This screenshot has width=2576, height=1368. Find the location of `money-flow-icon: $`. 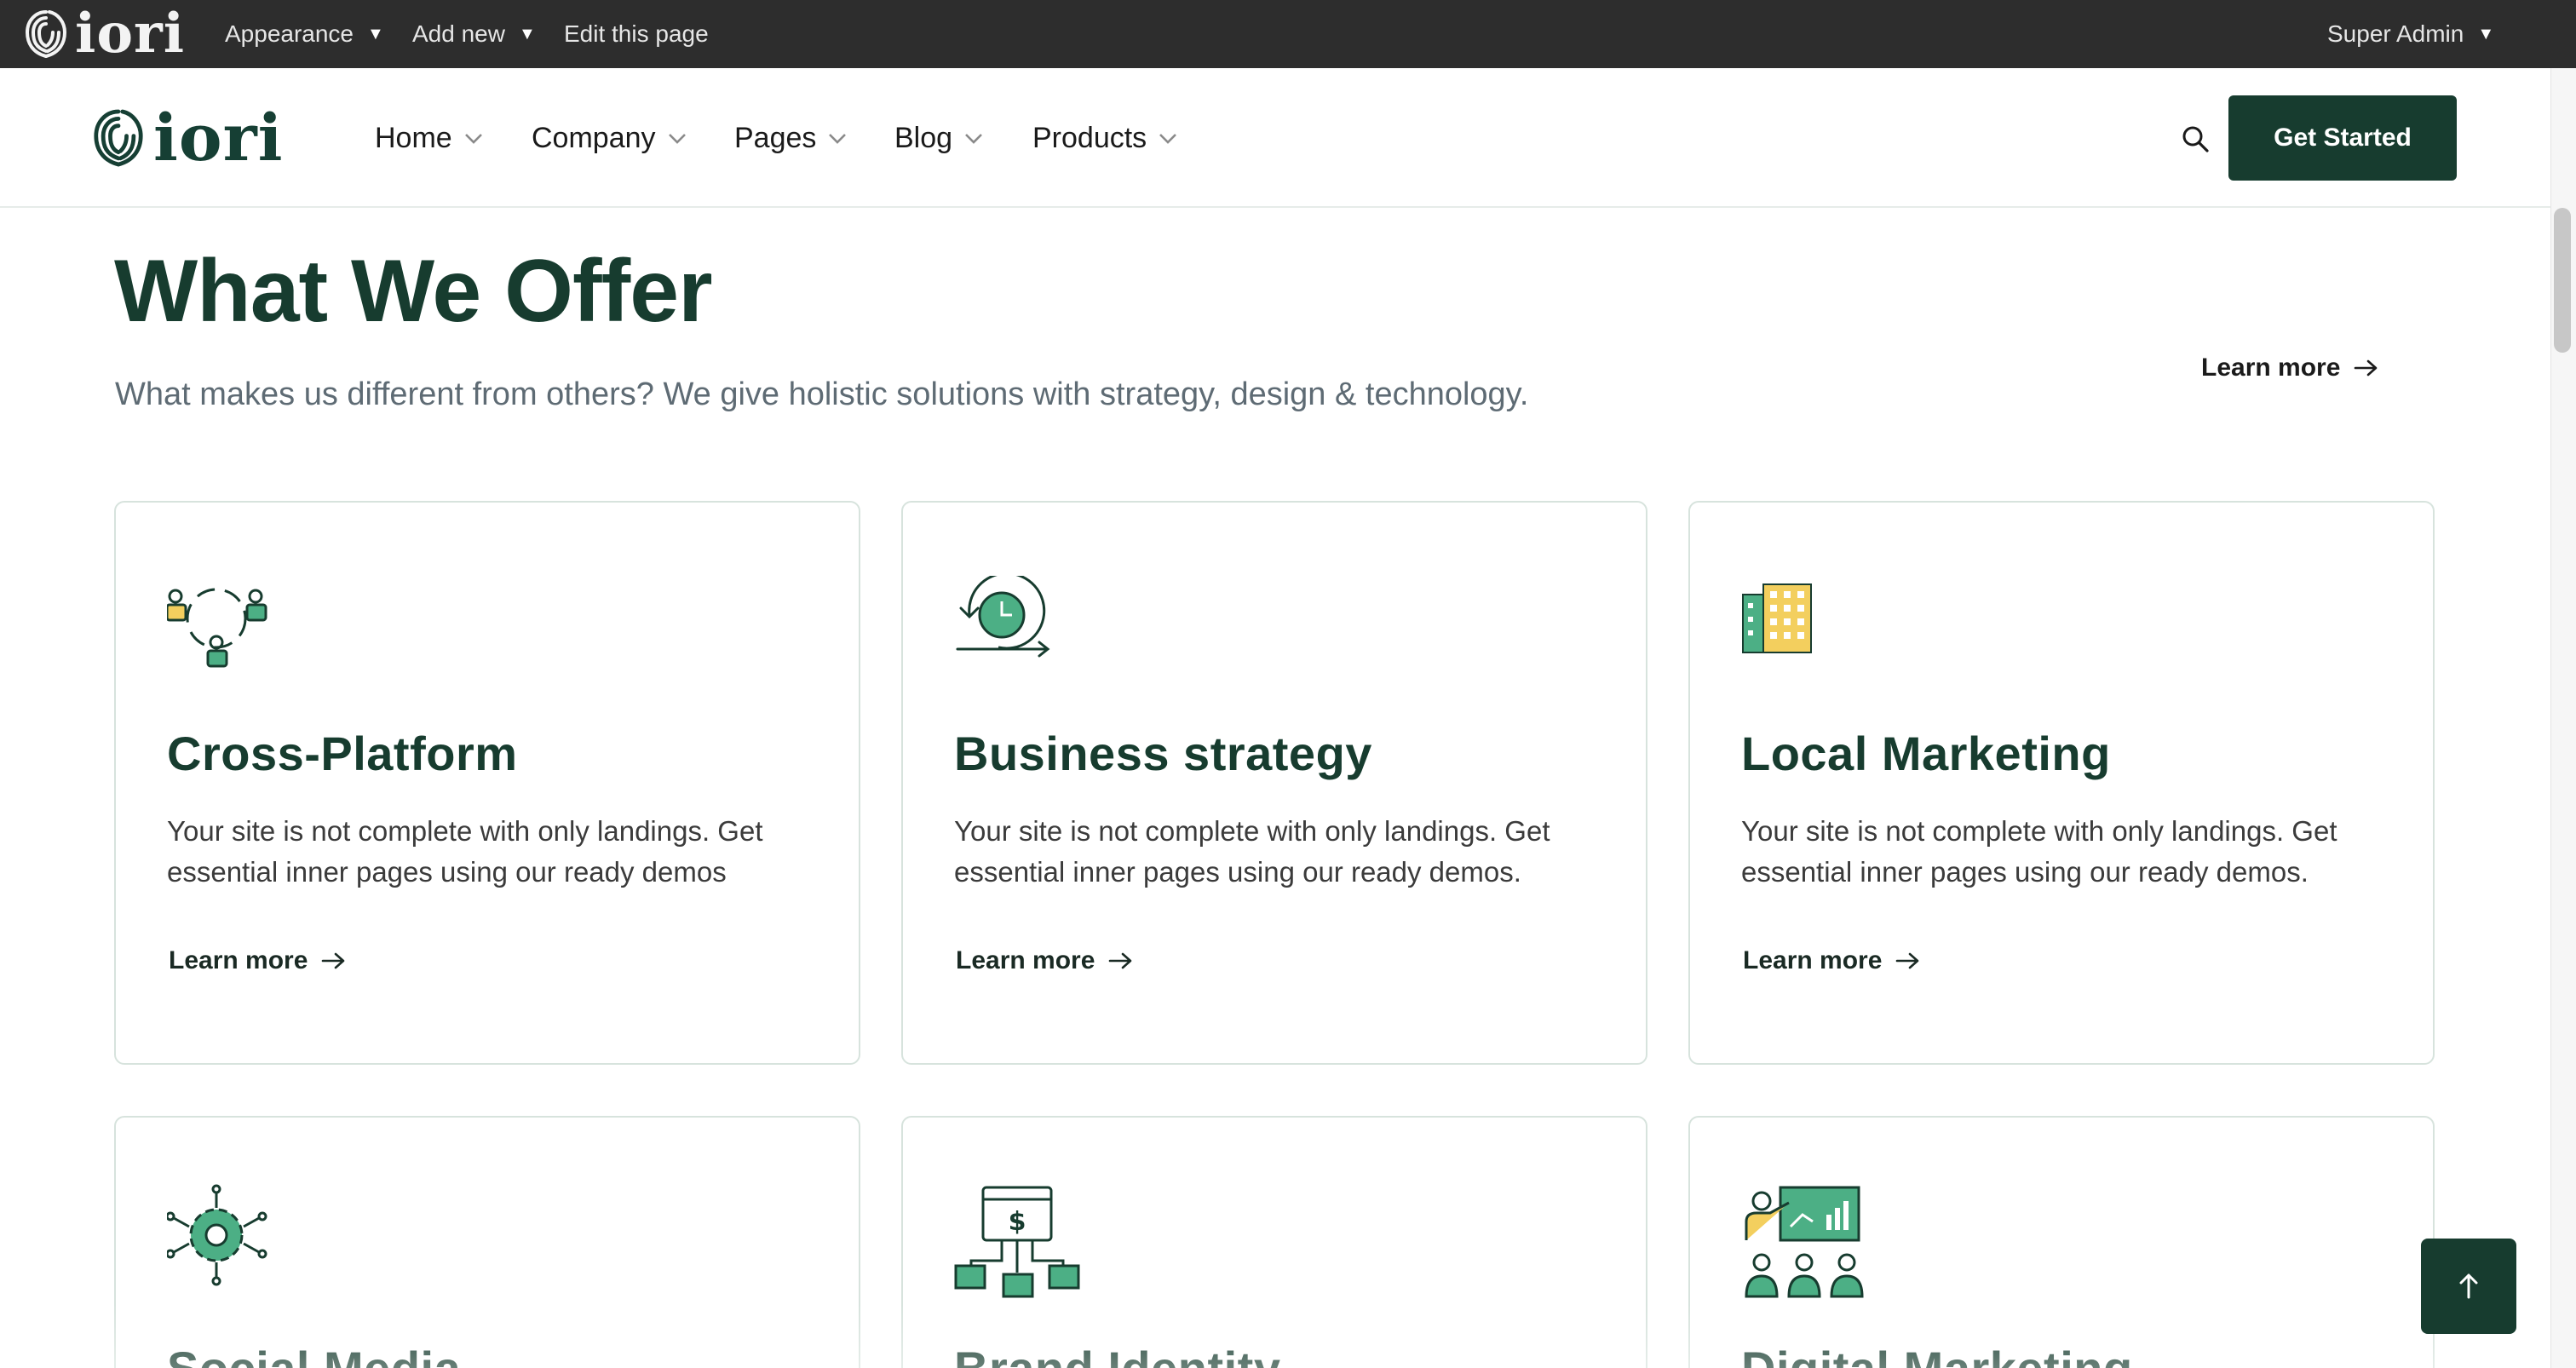

money-flow-icon: $ is located at coordinates (1017, 1242).